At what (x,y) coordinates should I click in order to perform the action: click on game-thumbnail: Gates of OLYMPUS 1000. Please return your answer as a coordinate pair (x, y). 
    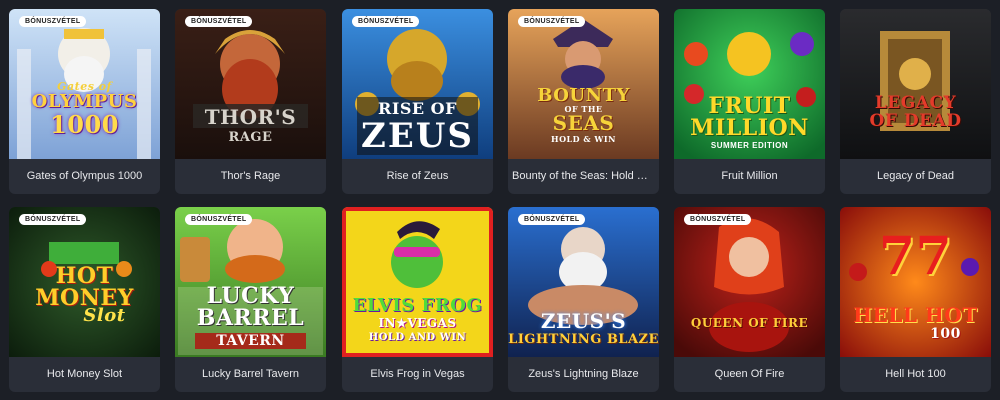
    Looking at the image, I should click on (84, 84).